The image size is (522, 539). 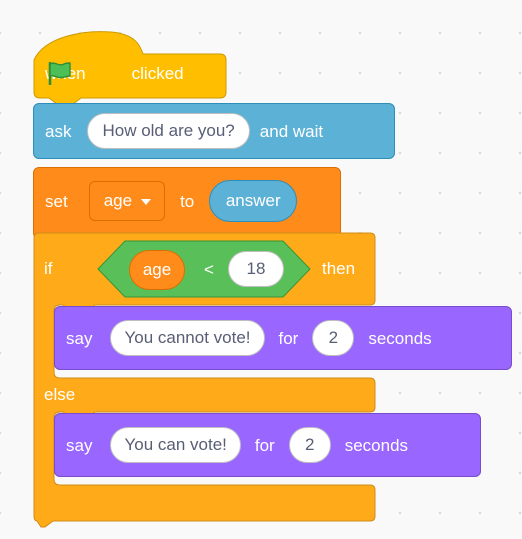 I want to click on operator-symbol: <, so click(x=209, y=269).